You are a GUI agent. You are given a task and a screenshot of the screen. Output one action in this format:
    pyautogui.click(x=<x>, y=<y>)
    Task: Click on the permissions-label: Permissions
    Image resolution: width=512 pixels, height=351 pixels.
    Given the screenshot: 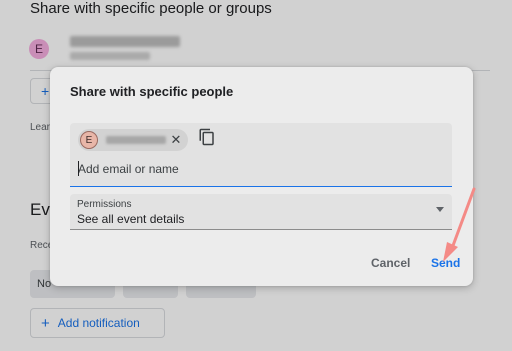 What is the action you would take?
    pyautogui.click(x=104, y=204)
    